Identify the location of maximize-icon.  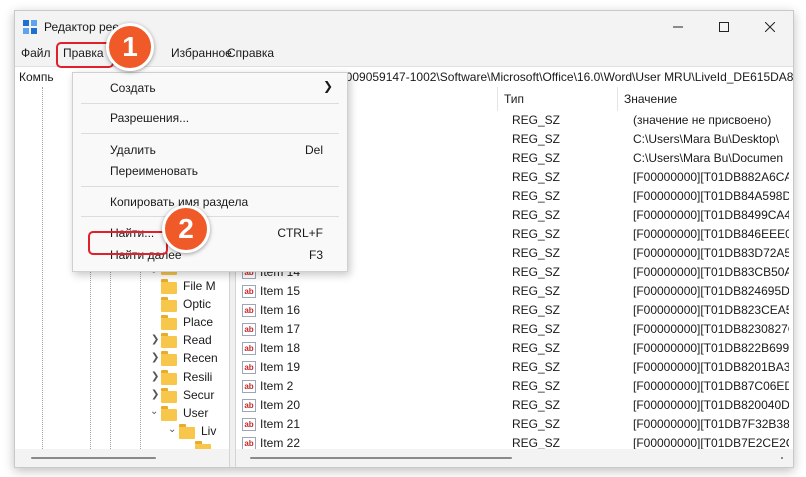
(724, 27).